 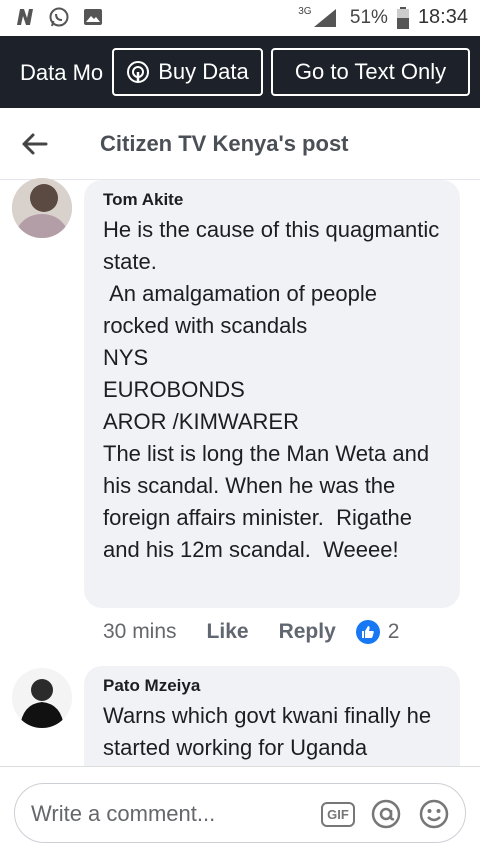 What do you see at coordinates (386, 814) in the screenshot?
I see `mention-icon` at bounding box center [386, 814].